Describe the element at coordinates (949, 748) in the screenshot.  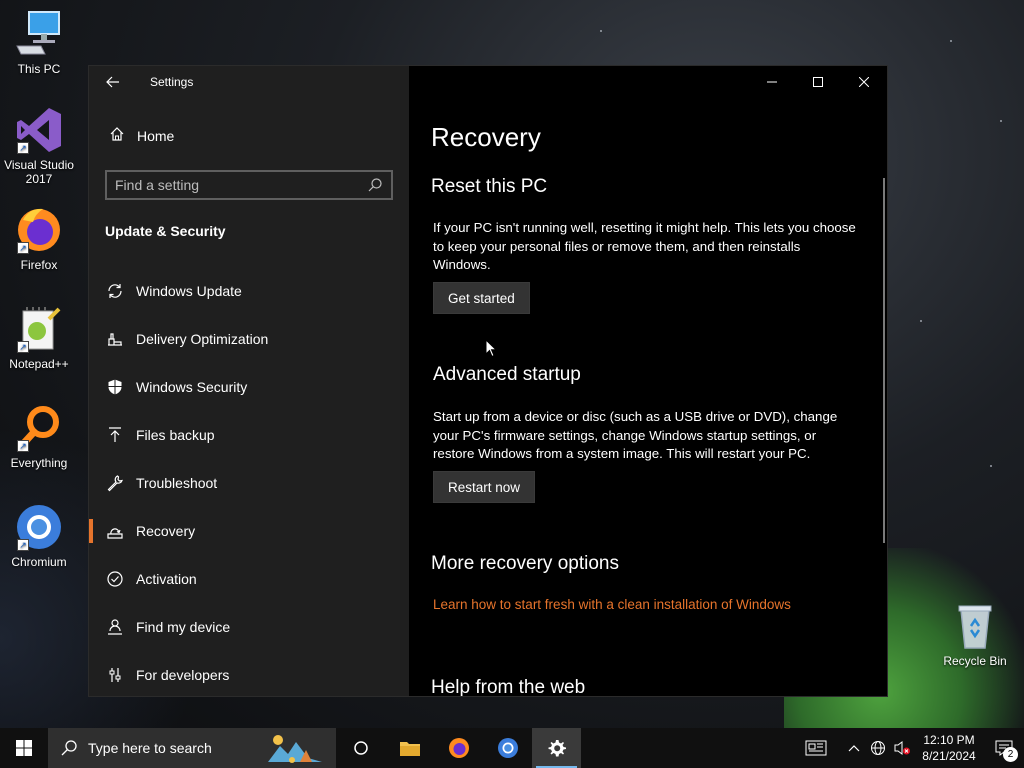
I see `taskbar-clock: 12:10 PM 8/21/2024` at that location.